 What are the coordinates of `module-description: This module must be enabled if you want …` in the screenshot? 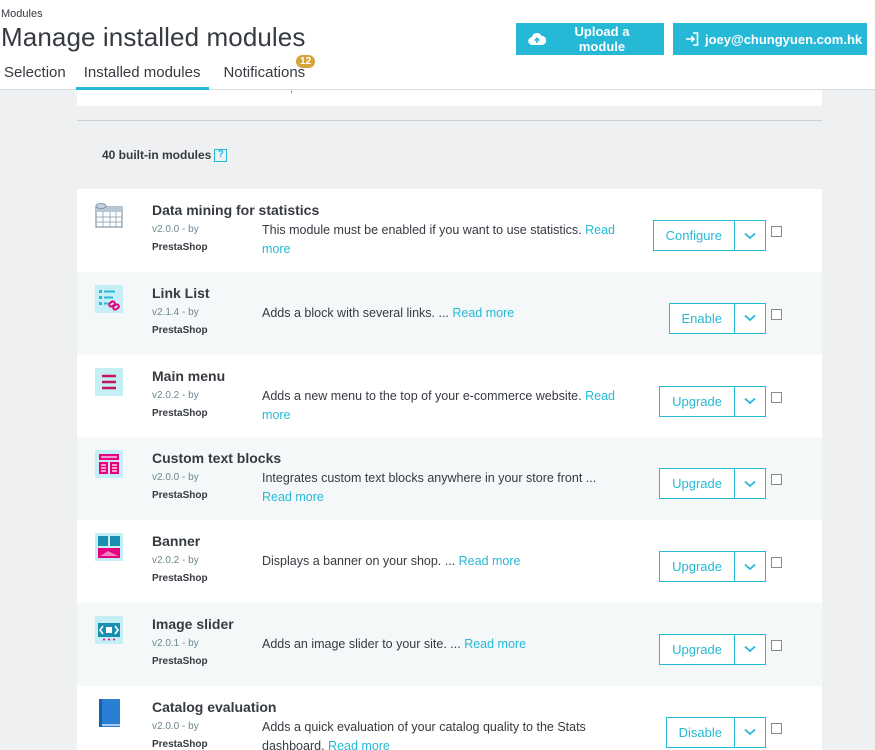 It's located at (442, 240).